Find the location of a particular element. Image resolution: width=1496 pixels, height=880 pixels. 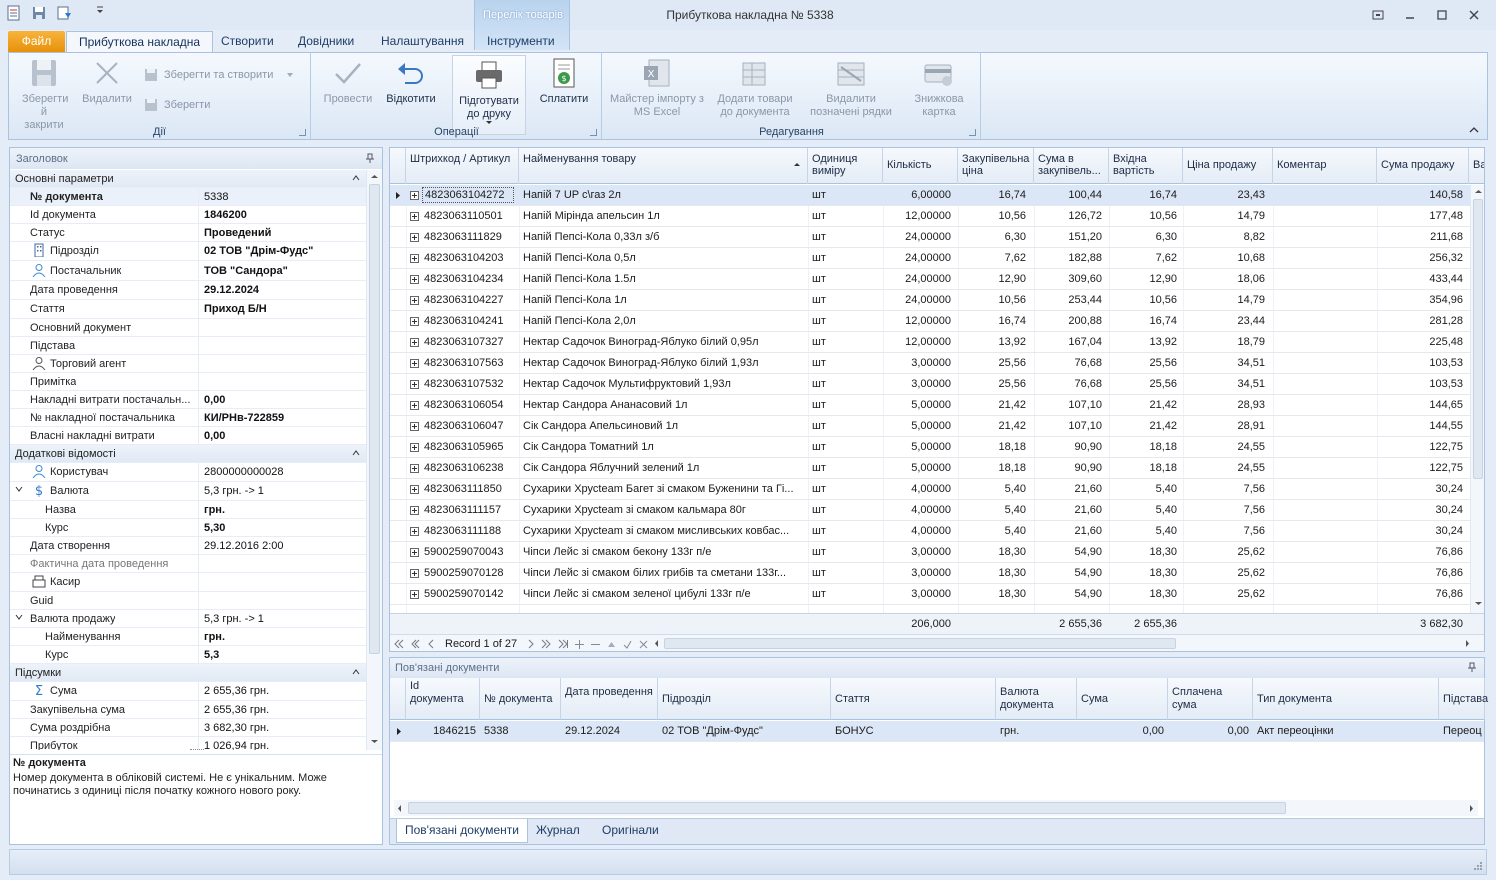

col-comment: Коментар is located at coordinates (1325, 166).